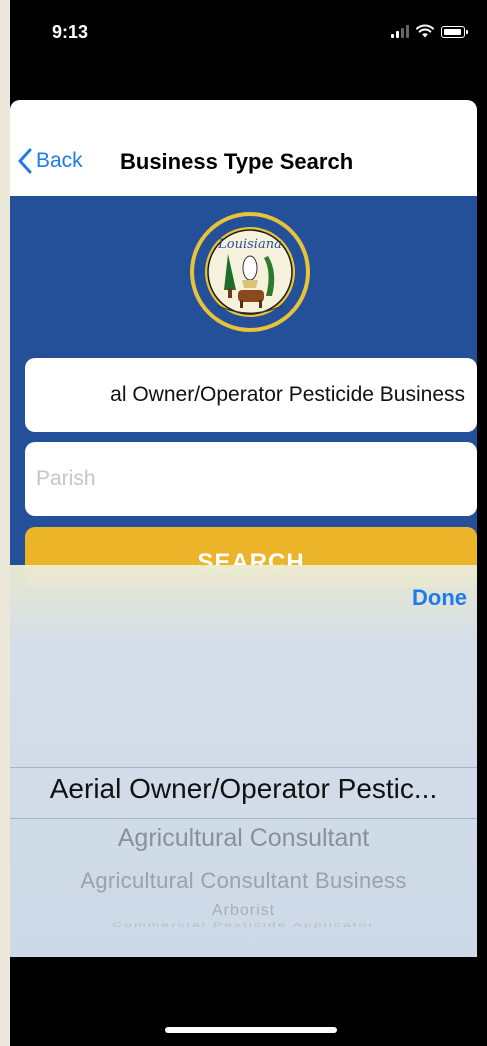 This screenshot has height=1046, width=487. Describe the element at coordinates (243, 148) in the screenshot. I see `navigation-bar: Back Business Type Search` at that location.